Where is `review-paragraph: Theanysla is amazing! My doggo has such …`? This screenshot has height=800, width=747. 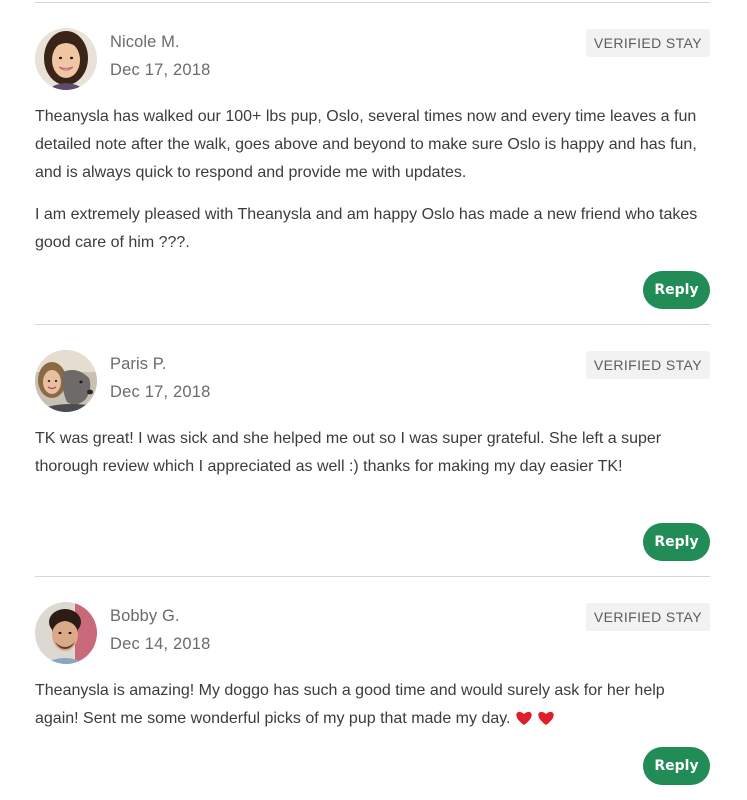 review-paragraph: Theanysla is amazing! My doggo has such … is located at coordinates (372, 706).